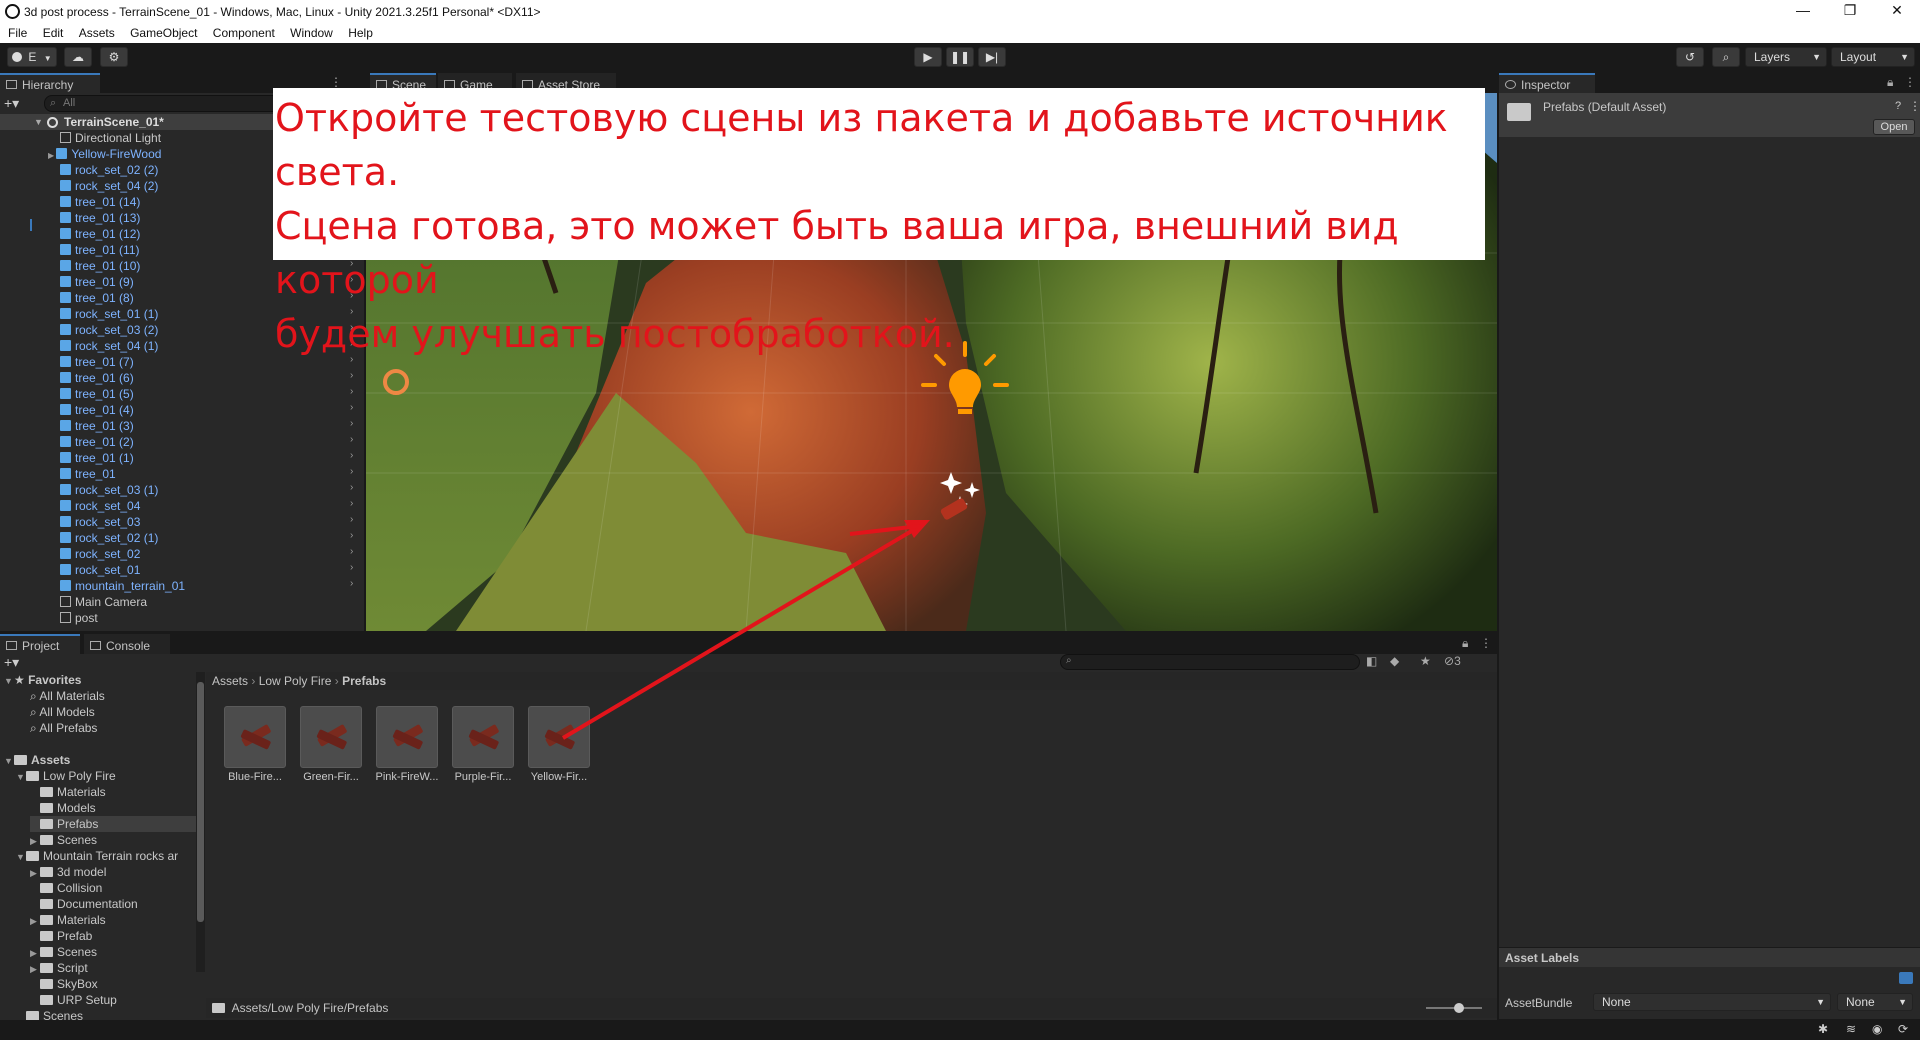  What do you see at coordinates (100, 522) in the screenshot?
I see `hierarchy-item: rock_set_03` at bounding box center [100, 522].